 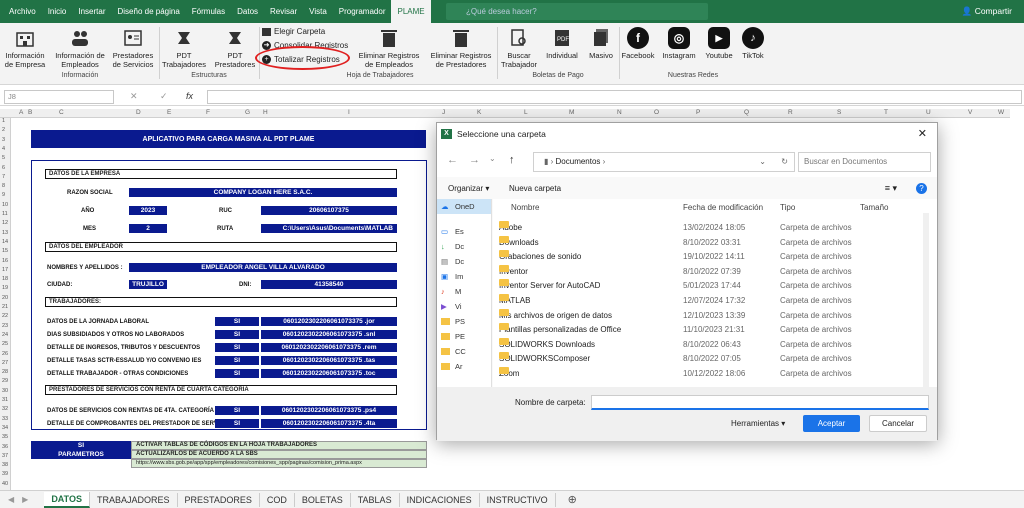 I want to click on row-header: 18, so click(x=5, y=279).